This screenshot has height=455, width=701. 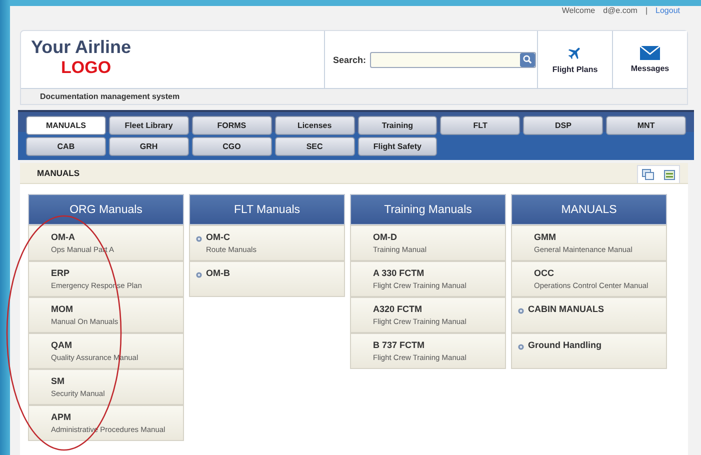 I want to click on search-button, so click(x=528, y=59).